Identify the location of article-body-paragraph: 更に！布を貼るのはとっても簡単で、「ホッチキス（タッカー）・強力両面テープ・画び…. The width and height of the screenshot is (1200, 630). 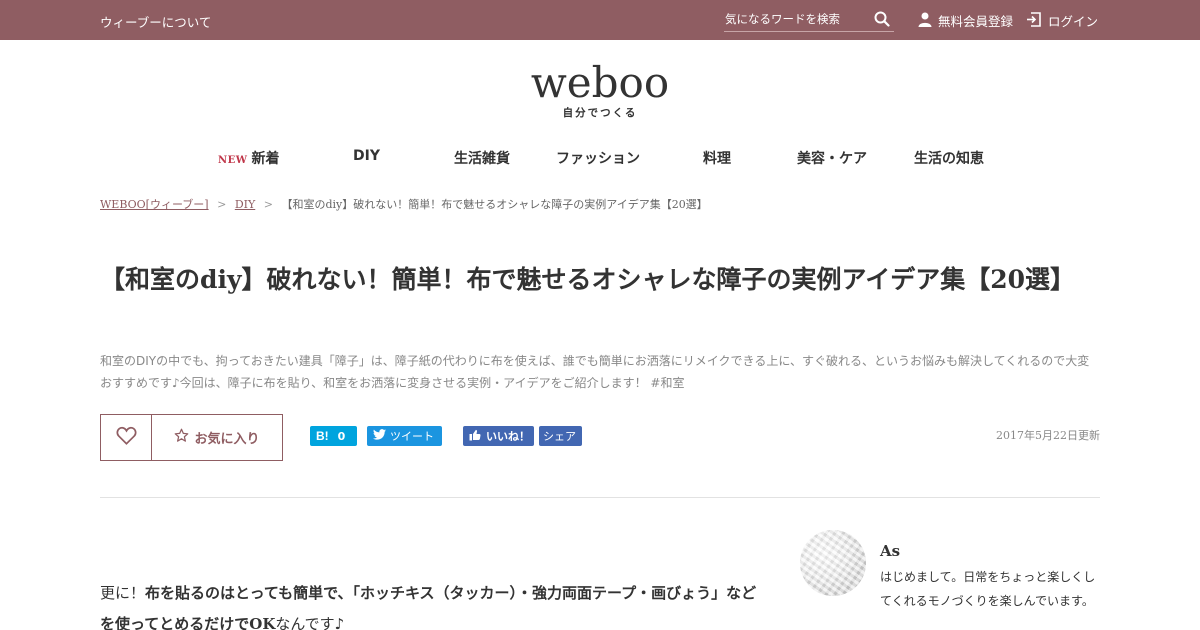
(435, 604).